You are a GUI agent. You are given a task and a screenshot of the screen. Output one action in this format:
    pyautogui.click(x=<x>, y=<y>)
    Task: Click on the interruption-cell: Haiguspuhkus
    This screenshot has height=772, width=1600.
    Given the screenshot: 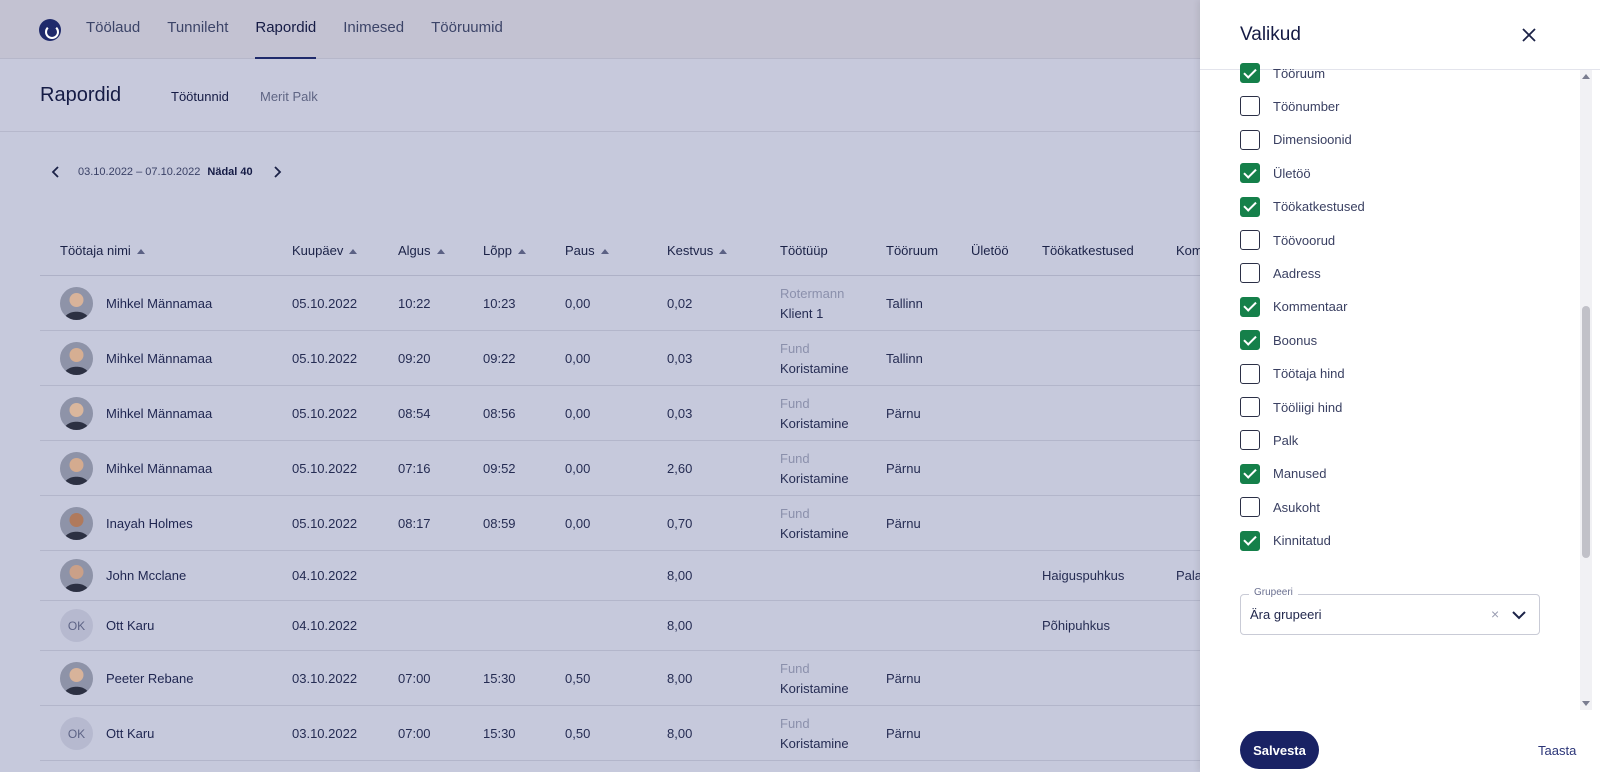 What is the action you would take?
    pyautogui.click(x=1083, y=575)
    